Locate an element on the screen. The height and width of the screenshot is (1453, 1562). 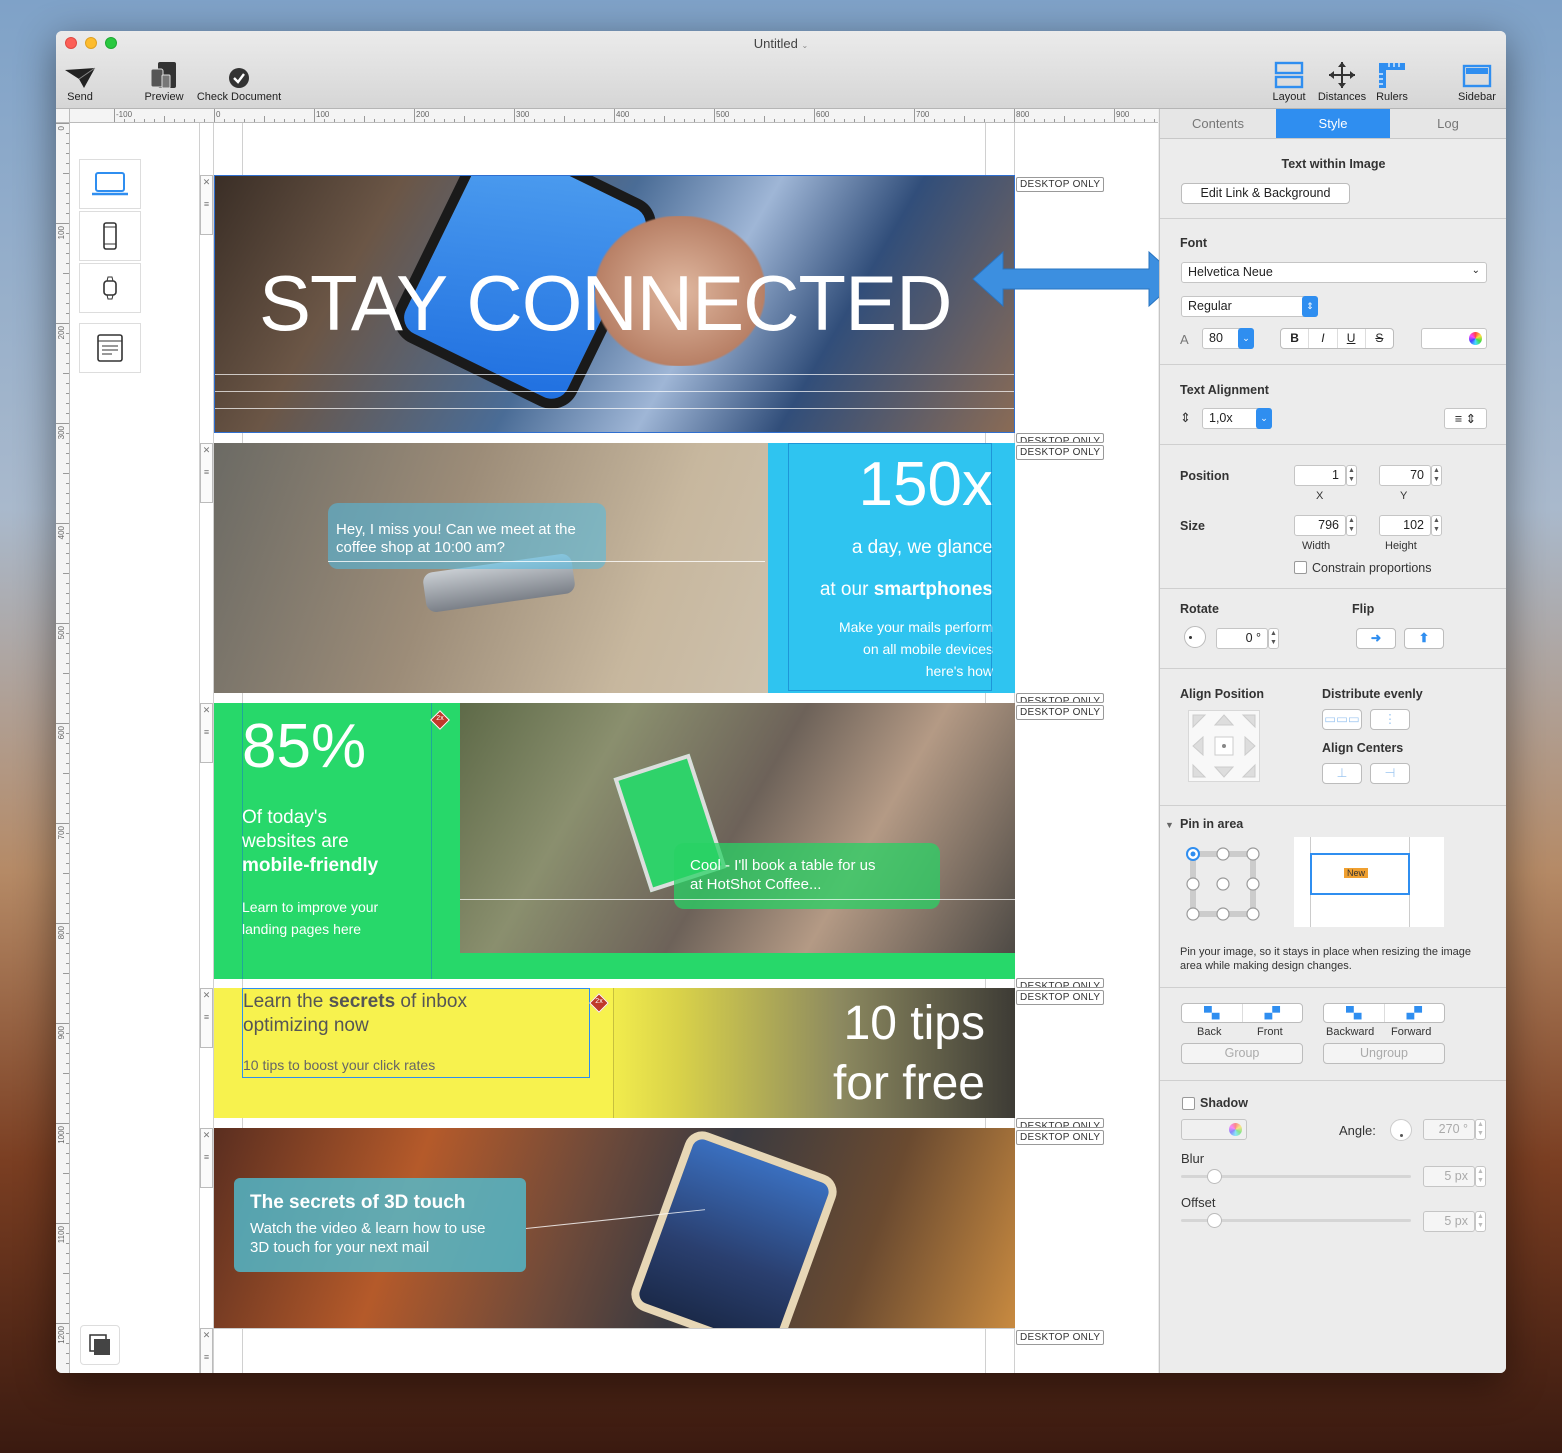
phone-icon is located at coordinates (110, 236).